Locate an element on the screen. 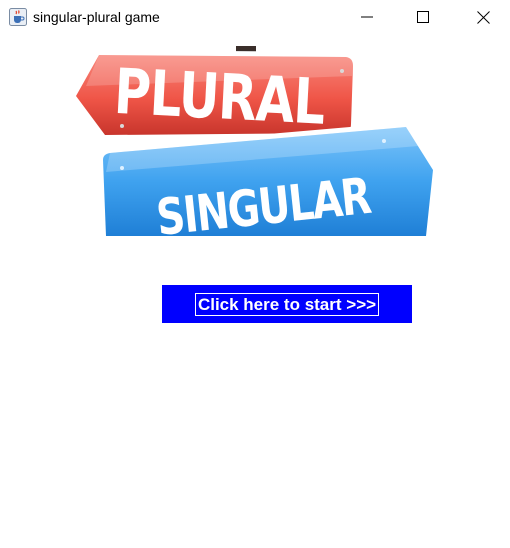  maximize-button is located at coordinates (423, 17).